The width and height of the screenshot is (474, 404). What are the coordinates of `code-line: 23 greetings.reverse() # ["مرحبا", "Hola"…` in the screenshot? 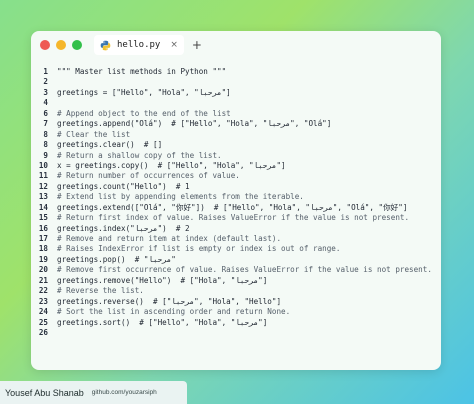 It's located at (236, 302).